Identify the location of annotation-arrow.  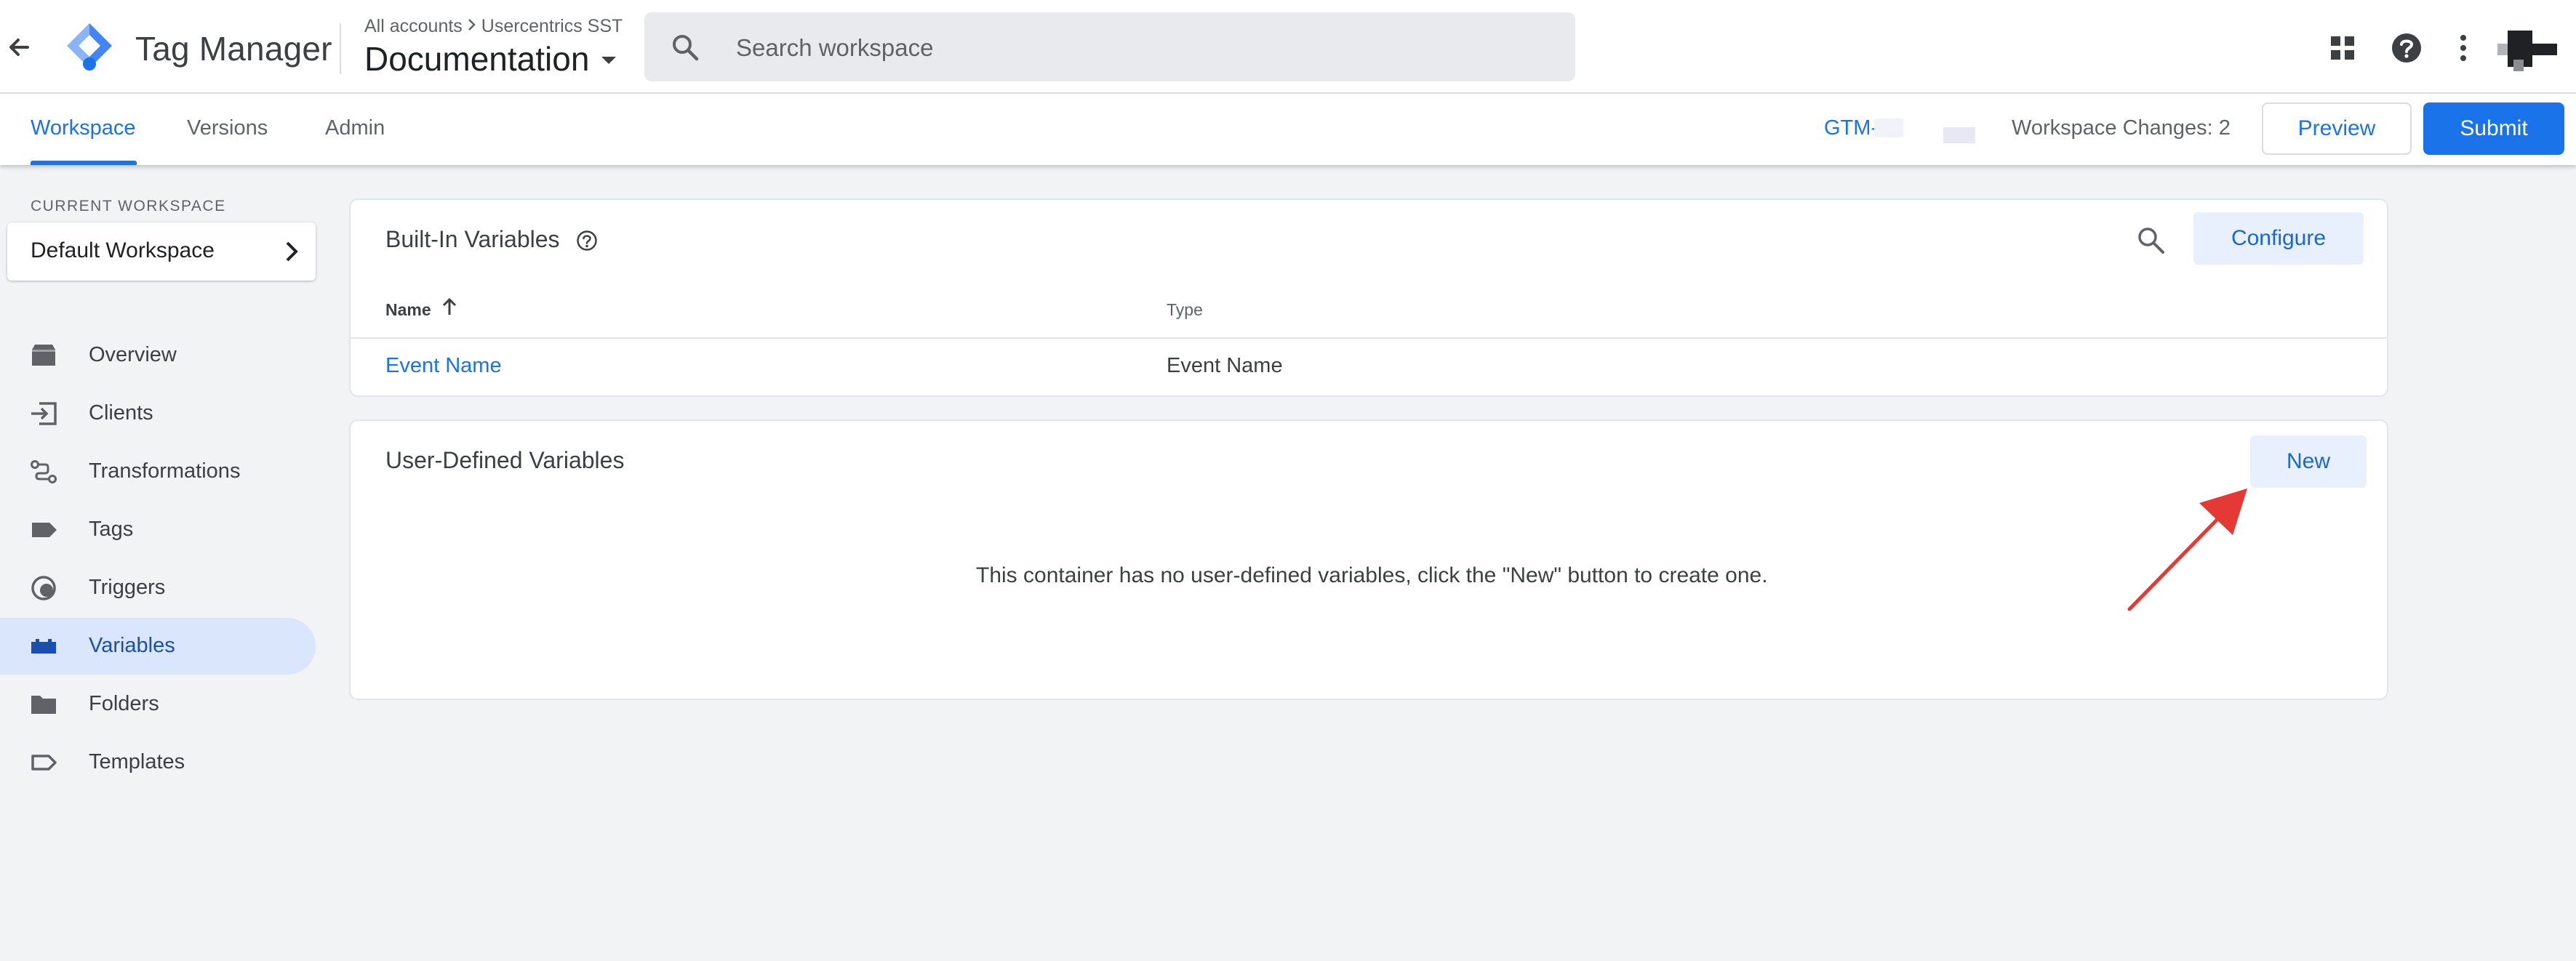
(2188, 550).